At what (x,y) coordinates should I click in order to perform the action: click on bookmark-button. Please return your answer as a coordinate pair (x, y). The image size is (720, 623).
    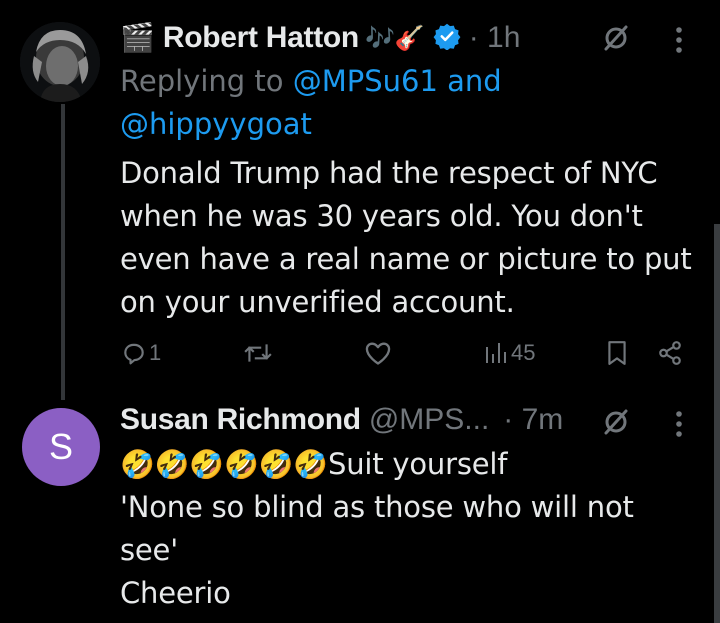
    Looking at the image, I should click on (617, 353).